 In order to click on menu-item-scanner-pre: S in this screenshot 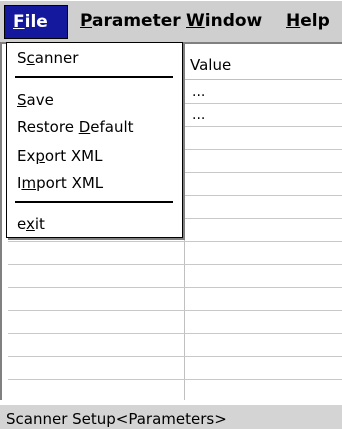, I will do `click(22, 58)`.